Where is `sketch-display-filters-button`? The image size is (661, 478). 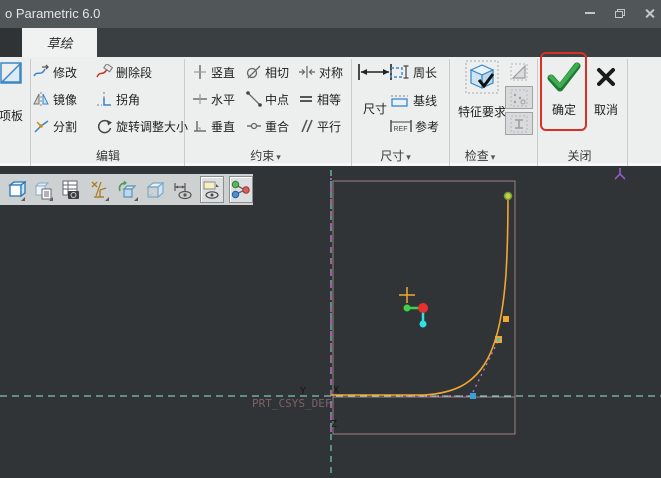
sketch-display-filters-button is located at coordinates (211, 189).